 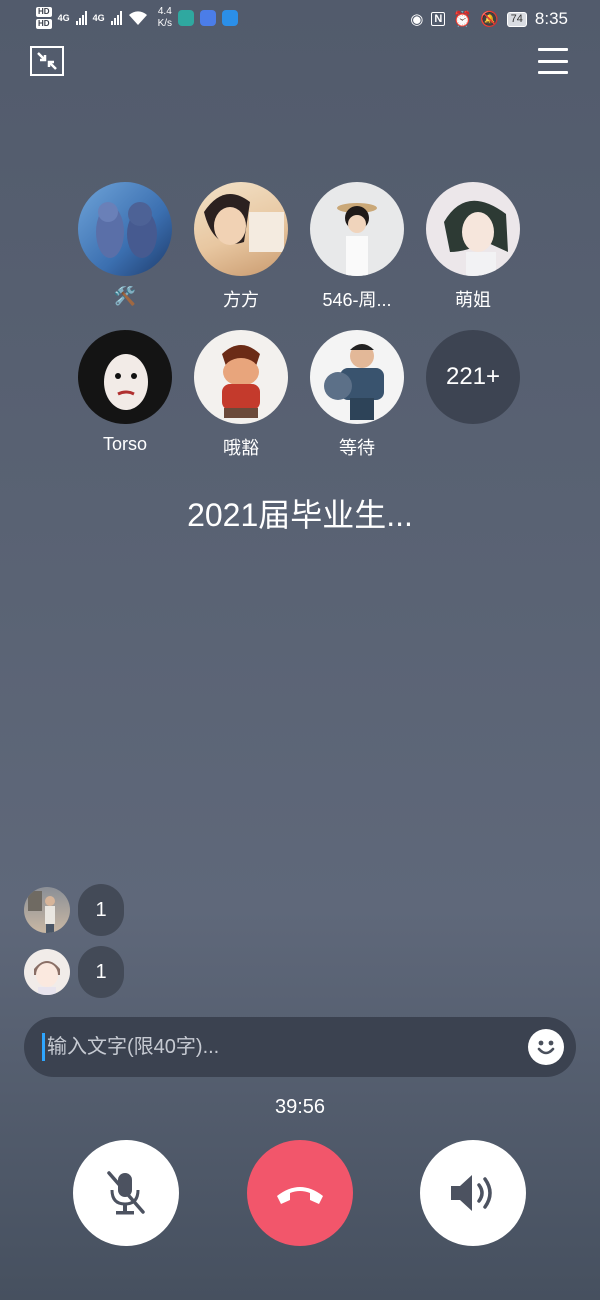 I want to click on microphone-off-icon, so click(x=126, y=1193).